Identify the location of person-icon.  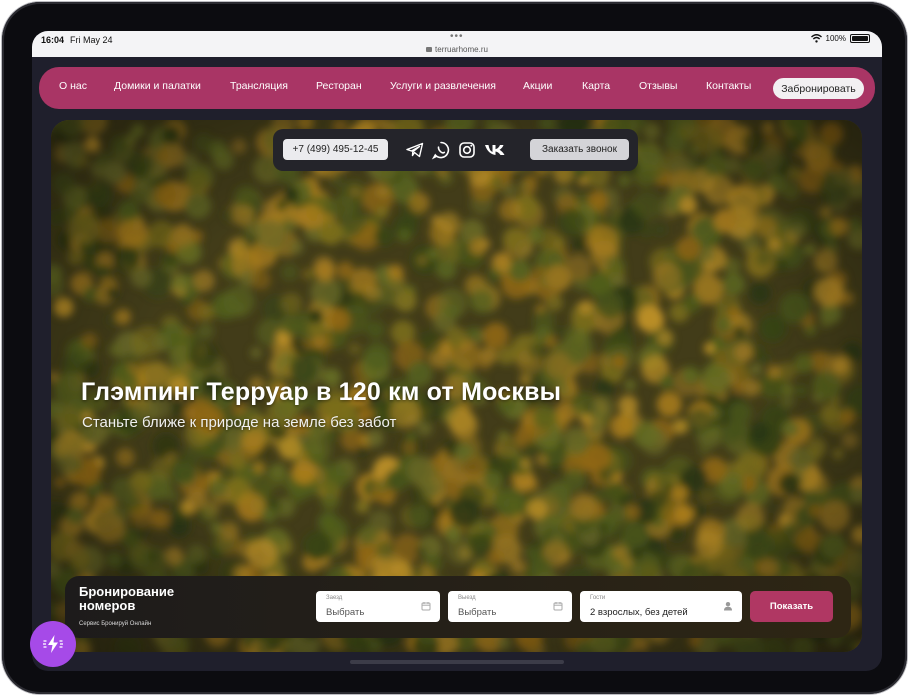
(728, 606).